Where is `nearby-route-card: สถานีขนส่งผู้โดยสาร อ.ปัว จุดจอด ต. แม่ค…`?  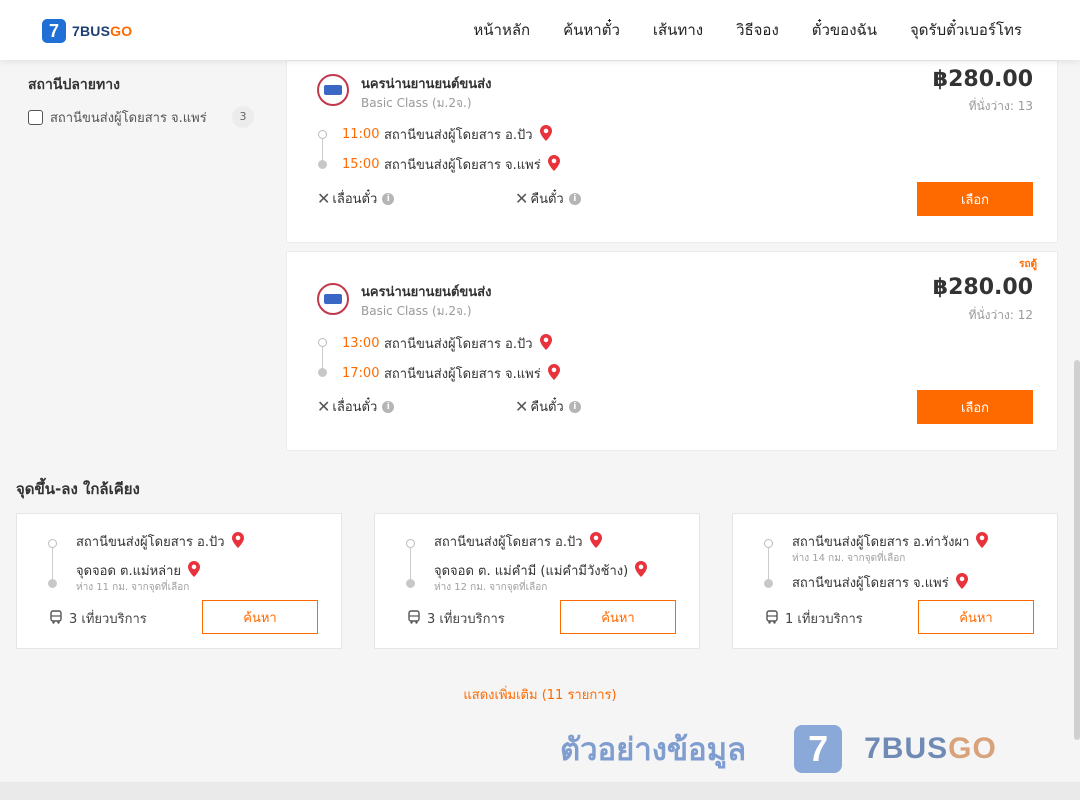 nearby-route-card: สถานีขนส่งผู้โดยสาร อ.ปัว จุดจอด ต. แม่ค… is located at coordinates (537, 581).